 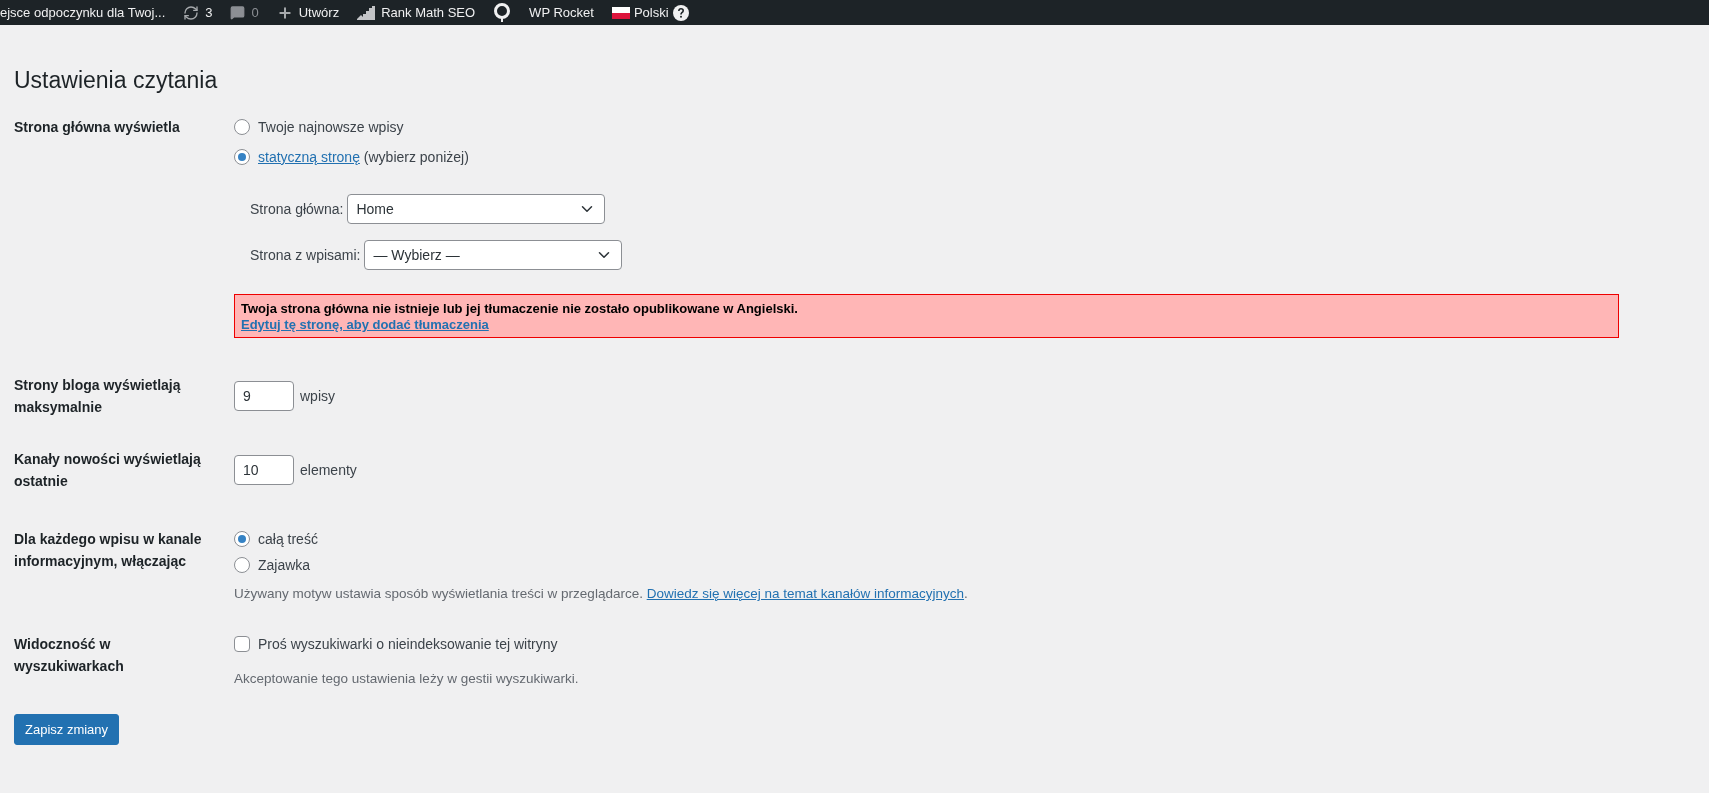 What do you see at coordinates (650, 12) in the screenshot?
I see `language-link: Polski` at bounding box center [650, 12].